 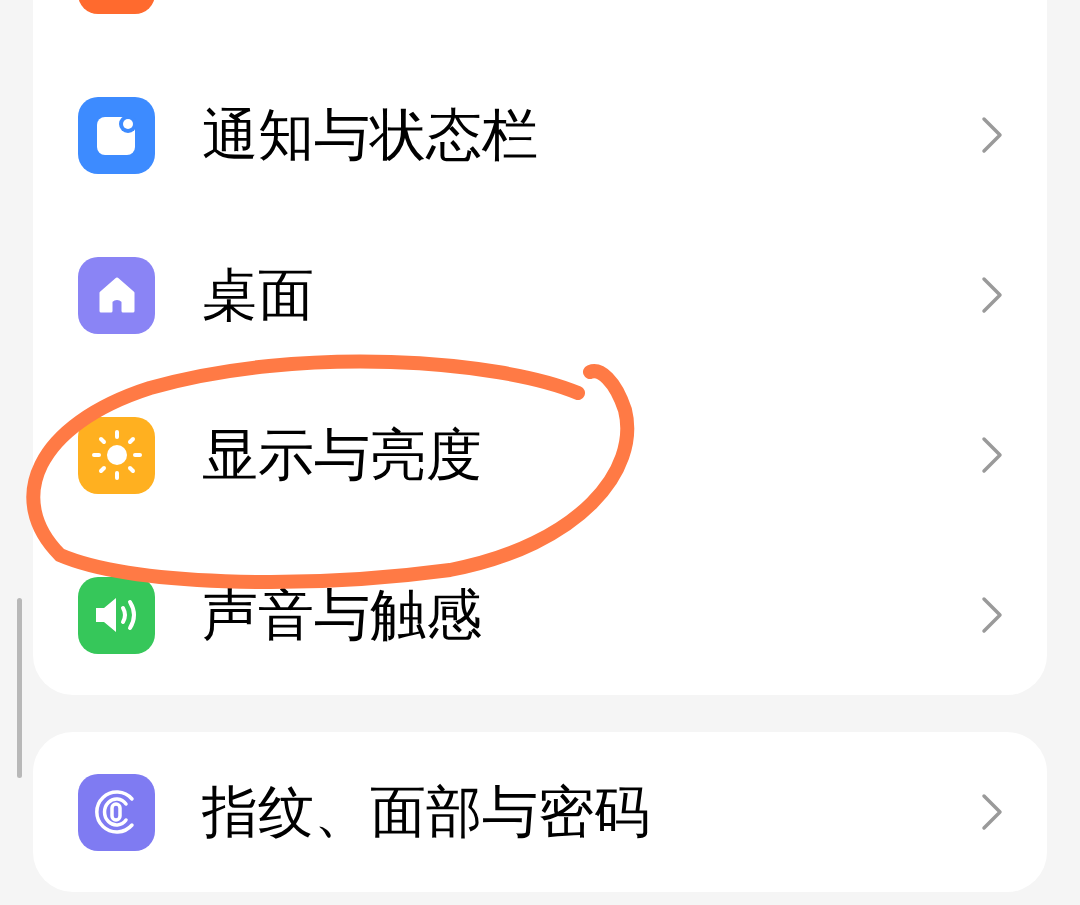 What do you see at coordinates (258, 295) in the screenshot?
I see `item-label: 桌面` at bounding box center [258, 295].